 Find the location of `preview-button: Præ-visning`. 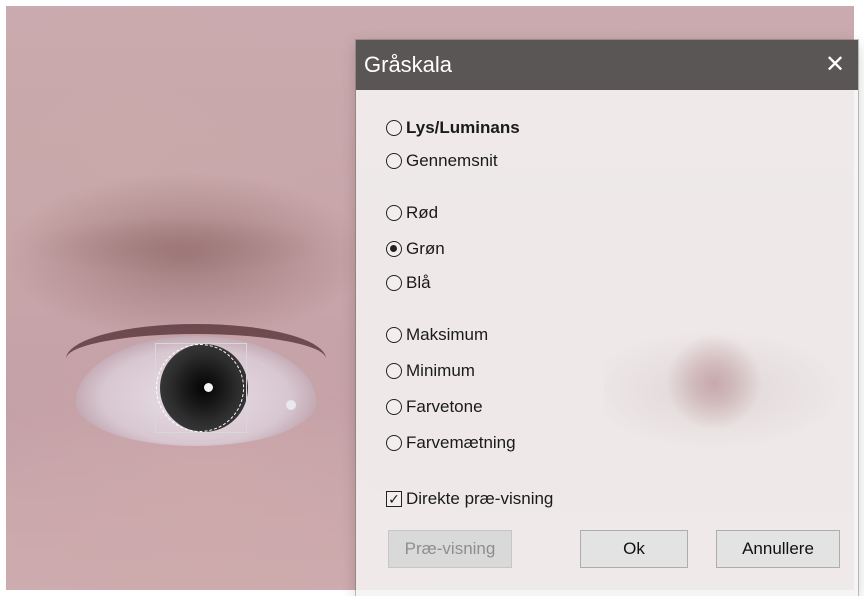

preview-button: Præ-visning is located at coordinates (450, 549).